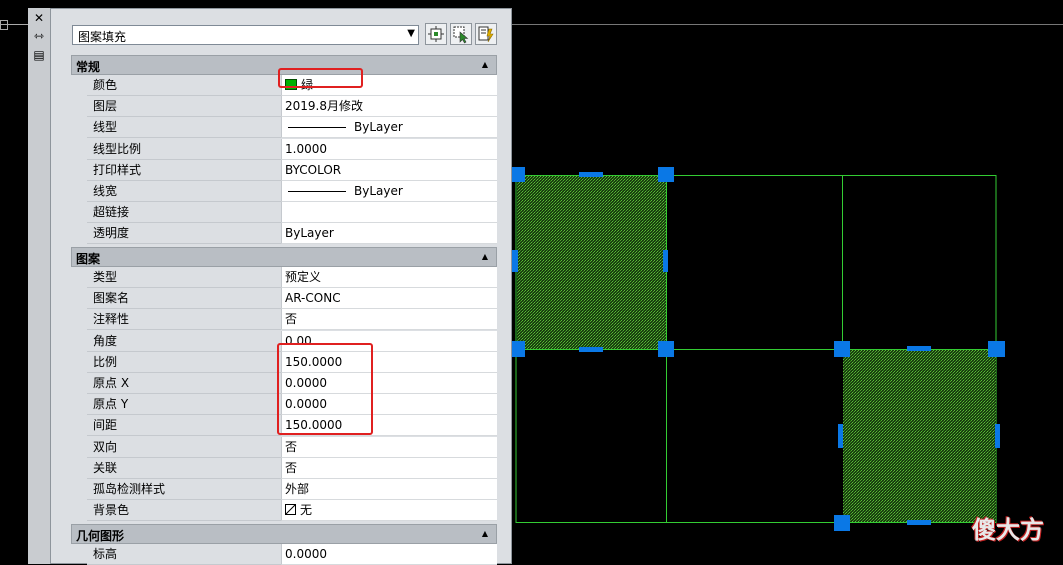 Image resolution: width=1063 pixels, height=565 pixels. Describe the element at coordinates (389, 510) in the screenshot. I see `property-value: 无` at that location.